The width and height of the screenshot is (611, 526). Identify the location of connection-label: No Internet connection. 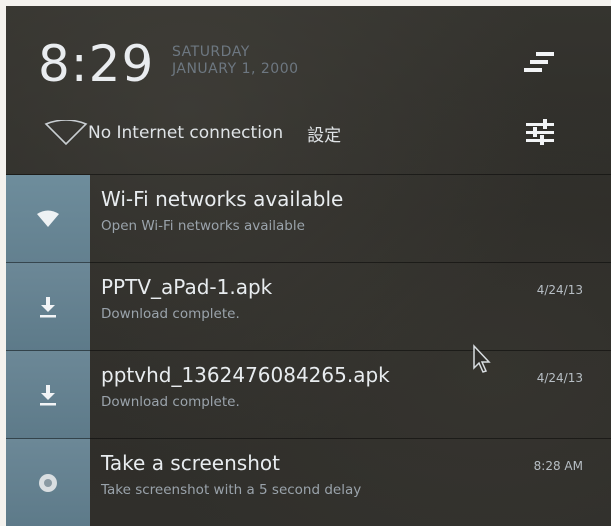
(186, 133).